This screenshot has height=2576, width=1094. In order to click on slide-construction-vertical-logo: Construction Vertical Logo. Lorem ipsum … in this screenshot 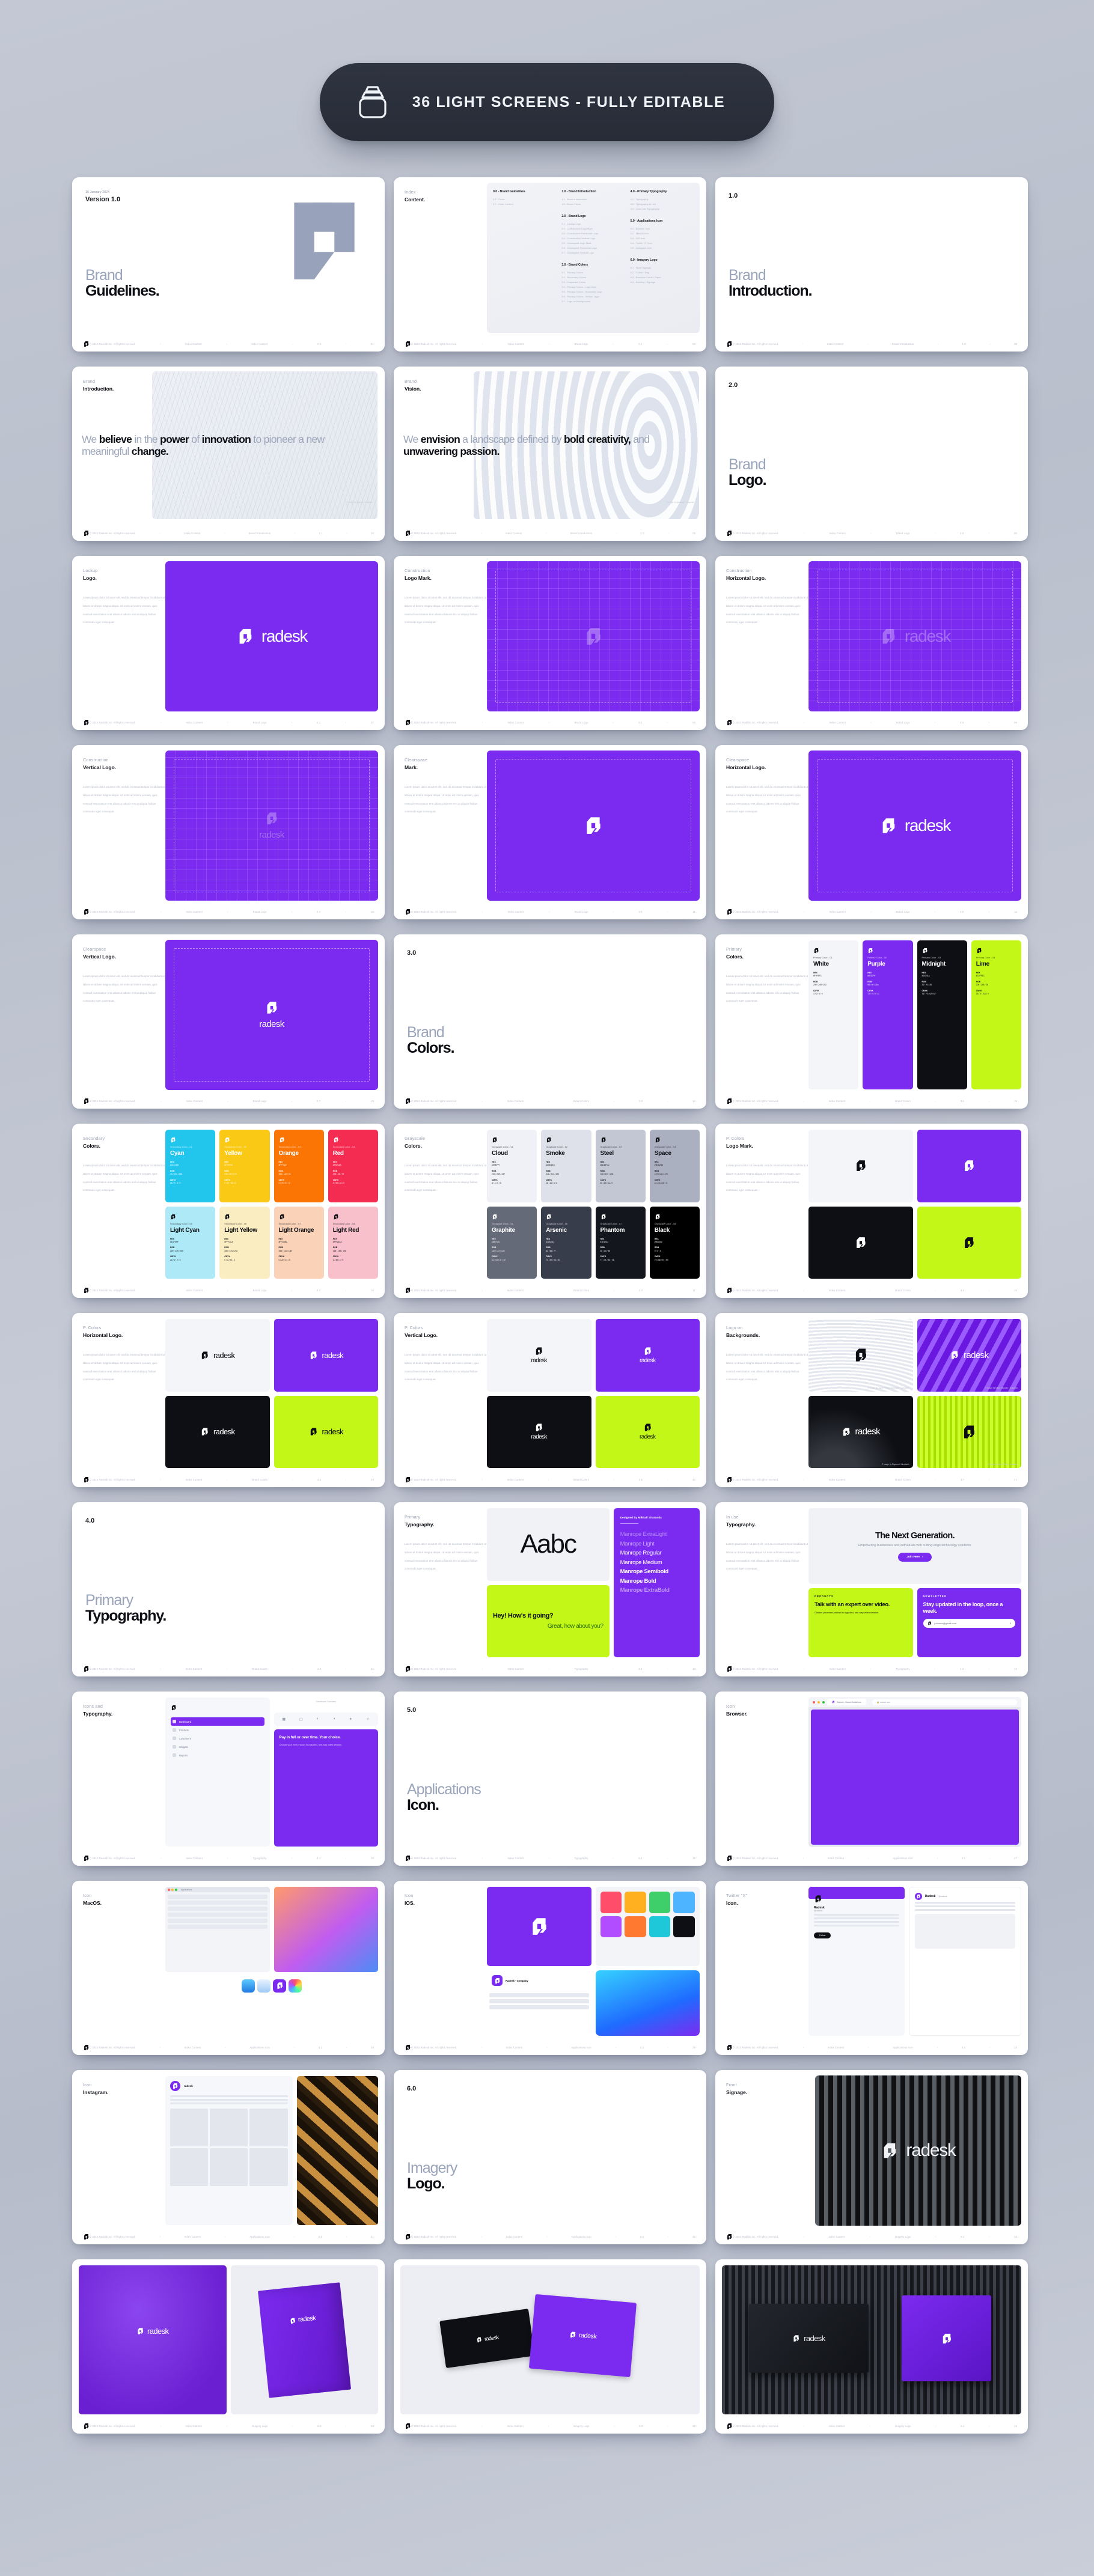, I will do `click(228, 832)`.